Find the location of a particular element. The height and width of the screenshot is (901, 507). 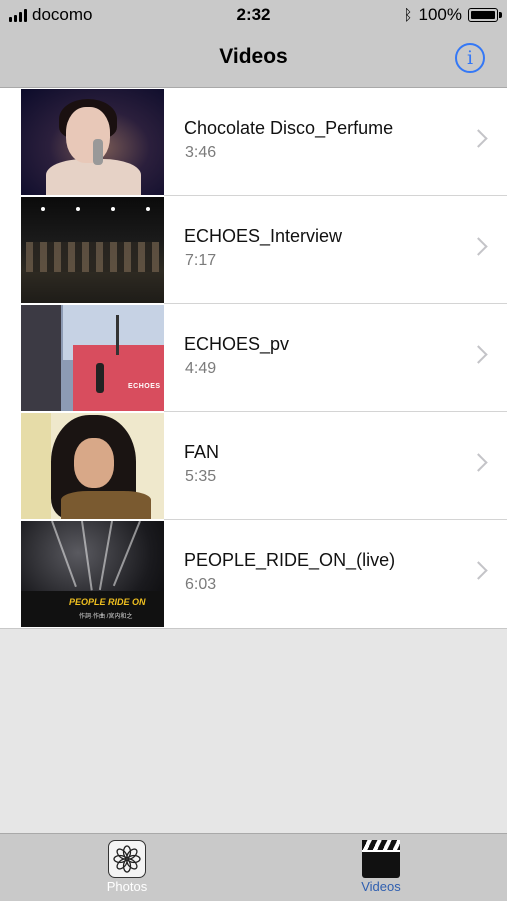

tab-label: Photos is located at coordinates (127, 886).